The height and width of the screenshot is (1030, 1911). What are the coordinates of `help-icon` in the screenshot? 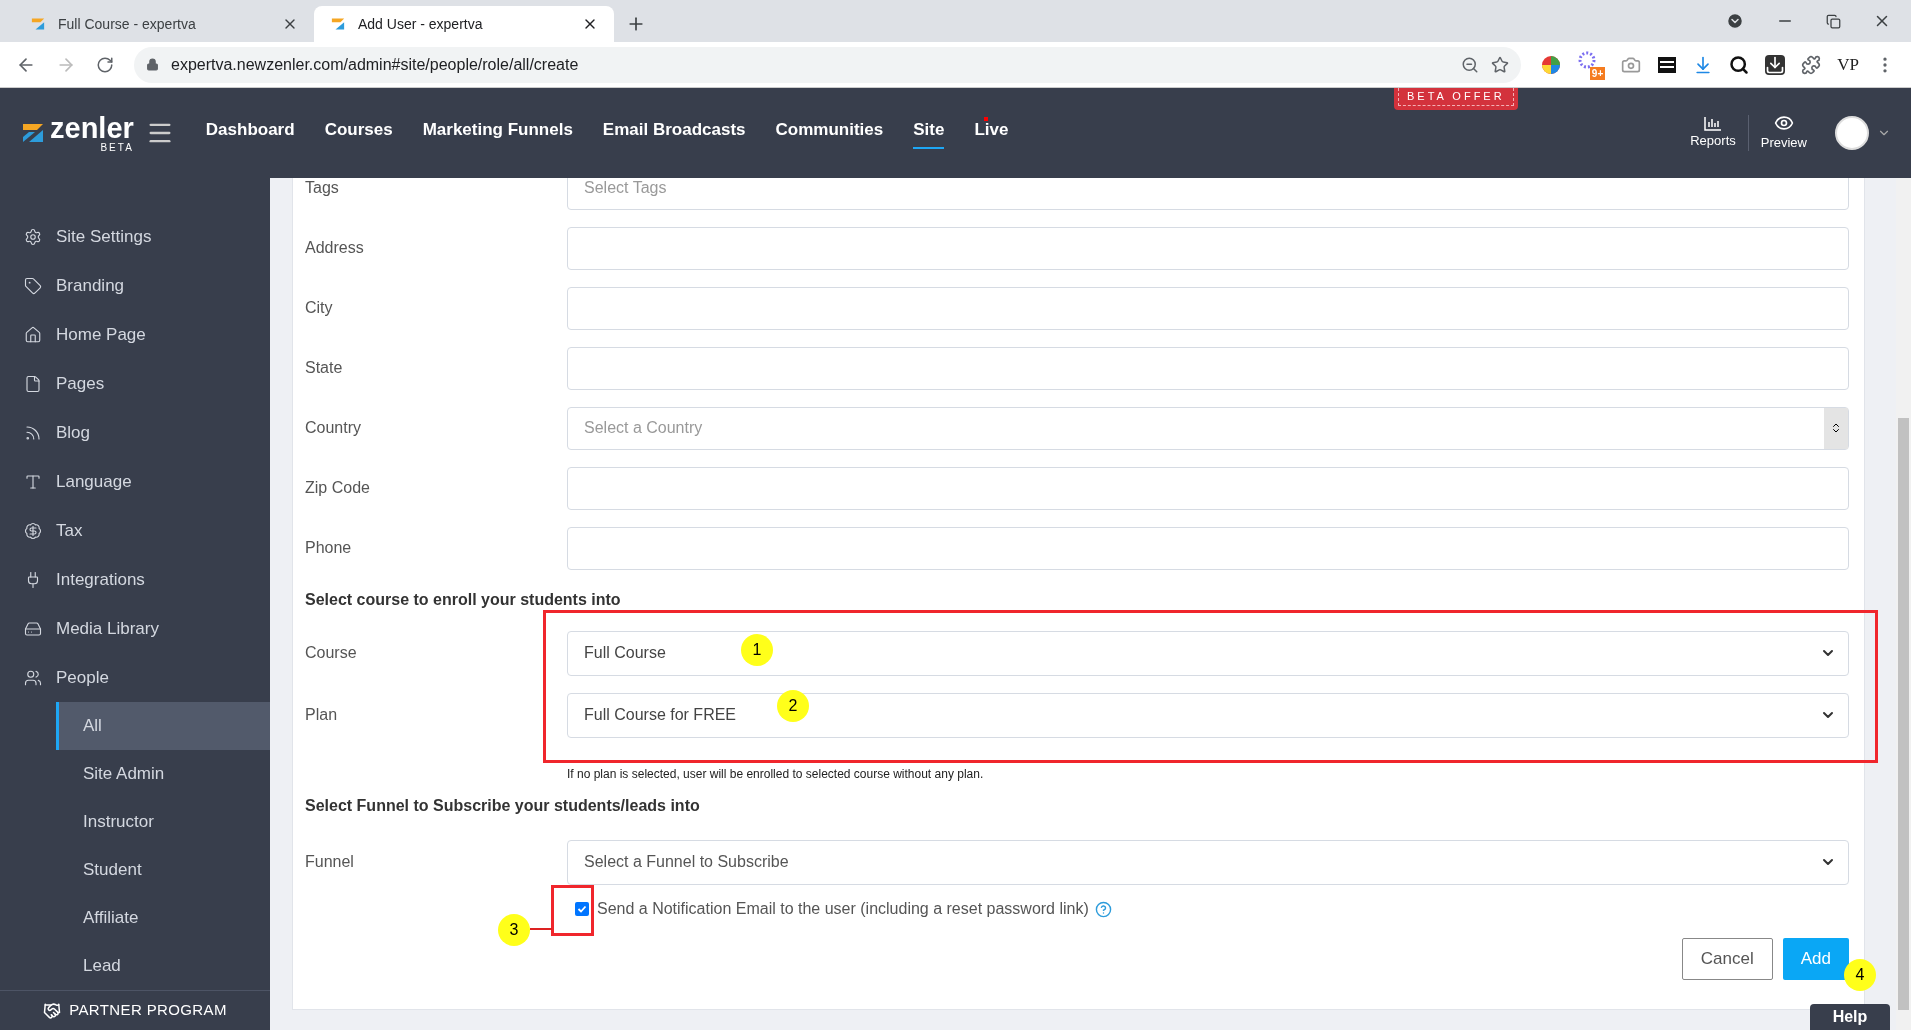 It's located at (1103, 909).